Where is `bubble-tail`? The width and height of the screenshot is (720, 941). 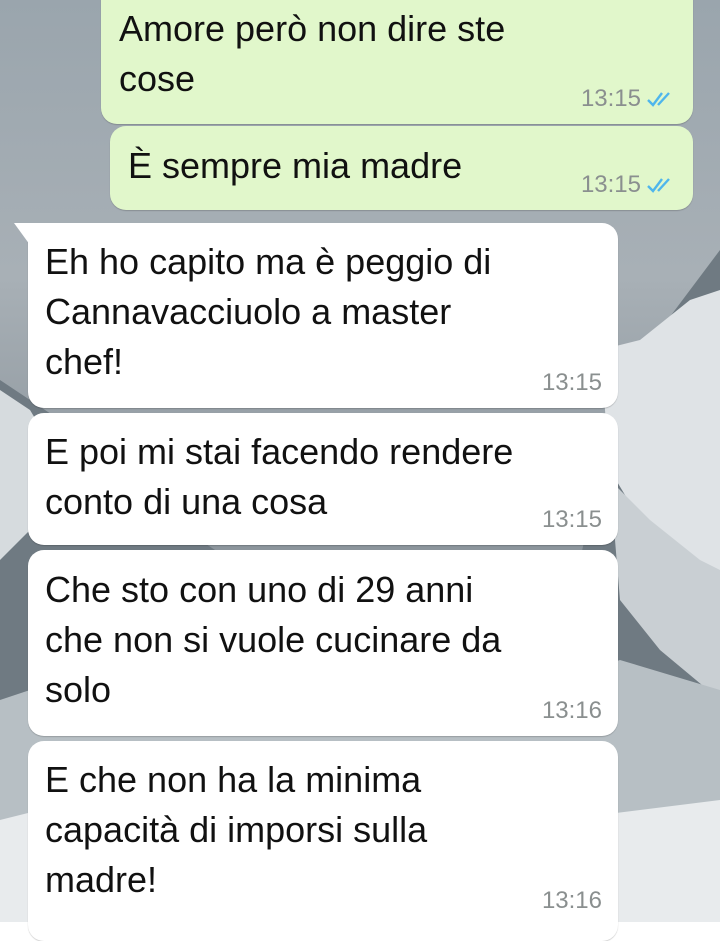
bubble-tail is located at coordinates (22, 234).